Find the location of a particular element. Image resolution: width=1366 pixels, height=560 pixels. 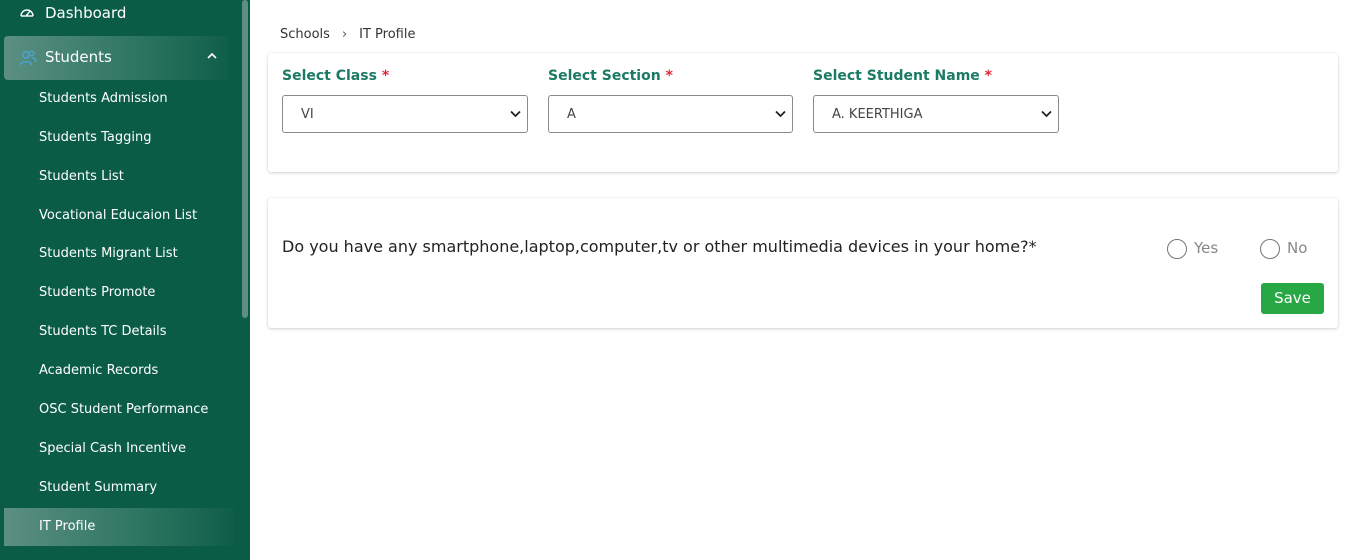

section-select: A is located at coordinates (670, 114).